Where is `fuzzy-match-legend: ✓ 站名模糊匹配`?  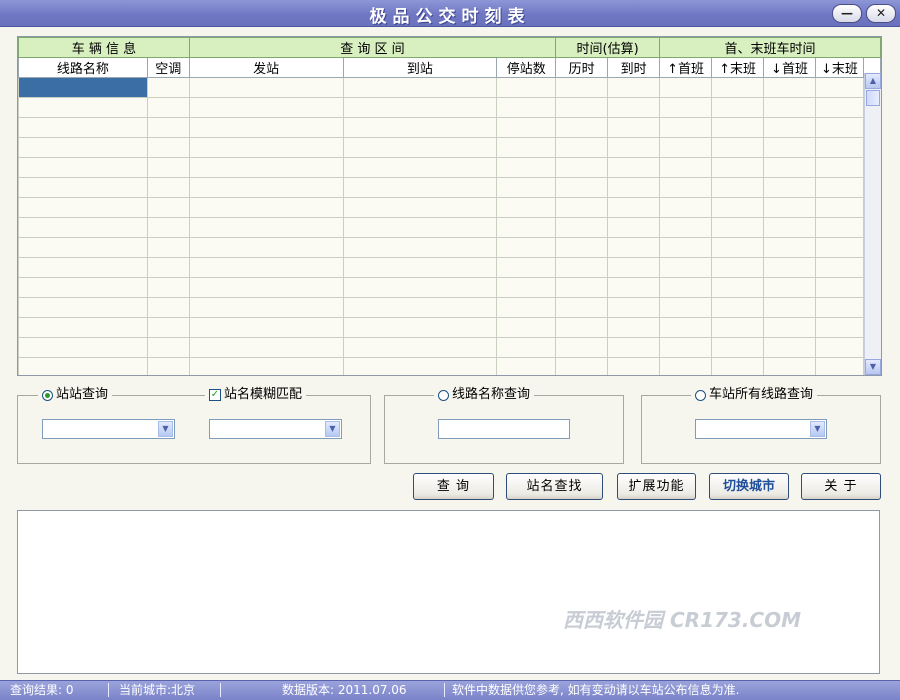 fuzzy-match-legend: ✓ 站名模糊匹配 is located at coordinates (256, 395).